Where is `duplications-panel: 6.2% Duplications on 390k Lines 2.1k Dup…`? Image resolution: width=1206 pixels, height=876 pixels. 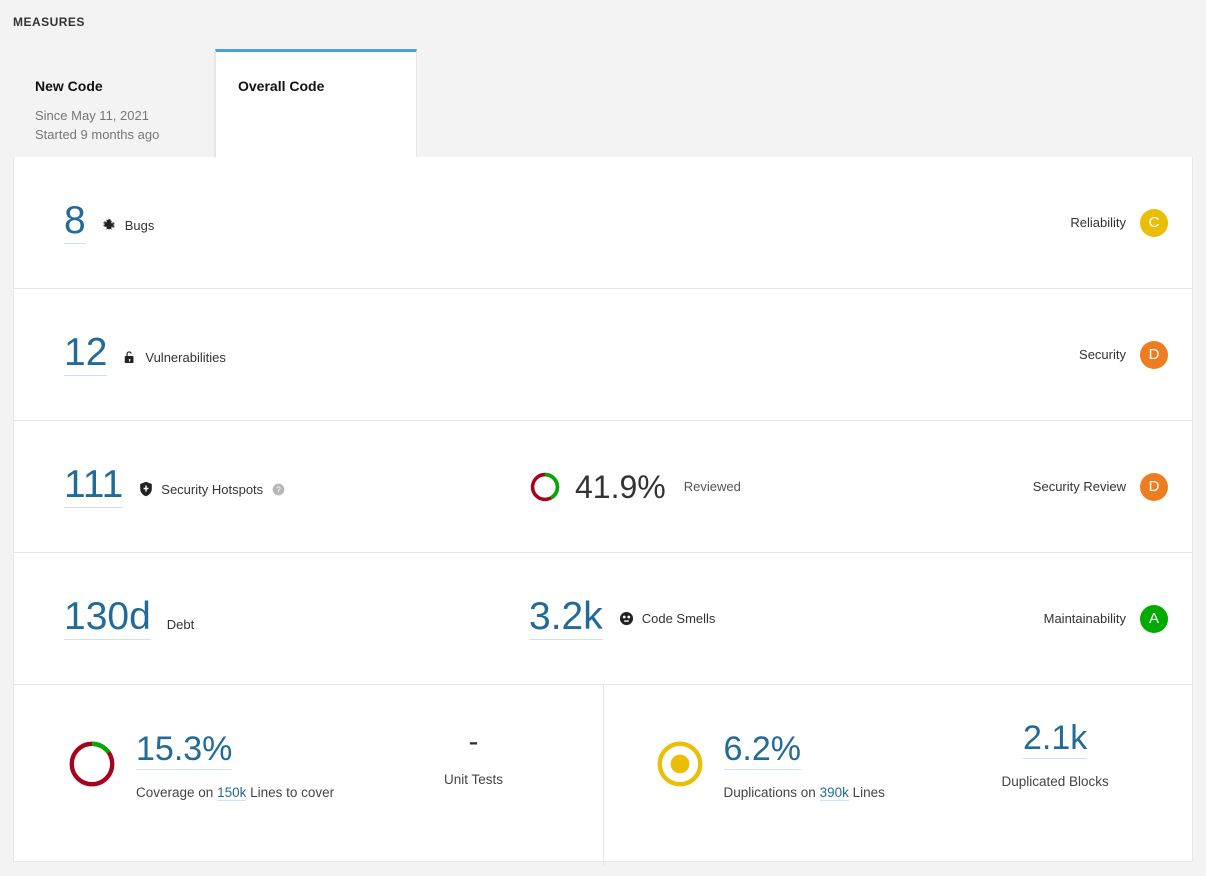 duplications-panel: 6.2% Duplications on 390k Lines 2.1k Dup… is located at coordinates (897, 775).